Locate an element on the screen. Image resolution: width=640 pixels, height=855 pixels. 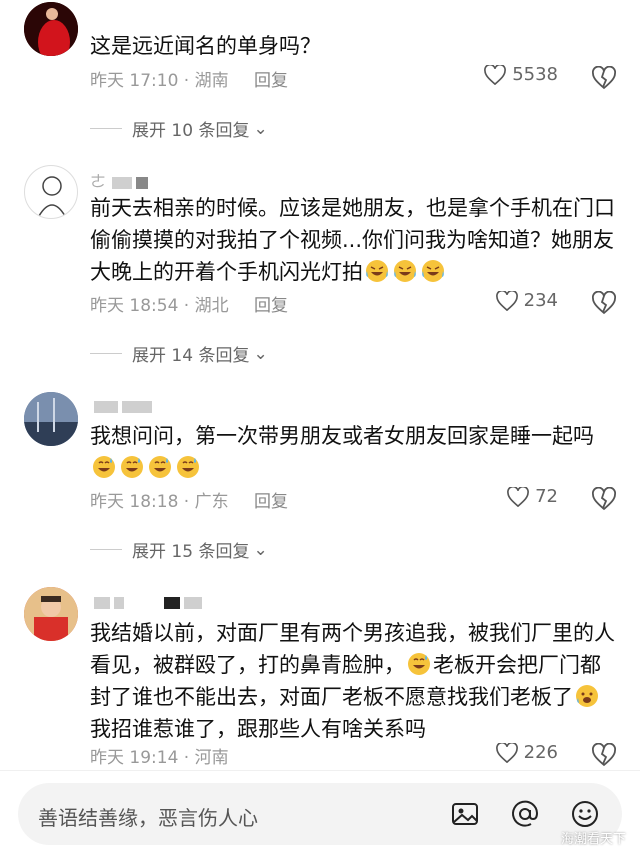
comment-input: 善语结善缘，恶言伤人心 is located at coordinates (320, 814).